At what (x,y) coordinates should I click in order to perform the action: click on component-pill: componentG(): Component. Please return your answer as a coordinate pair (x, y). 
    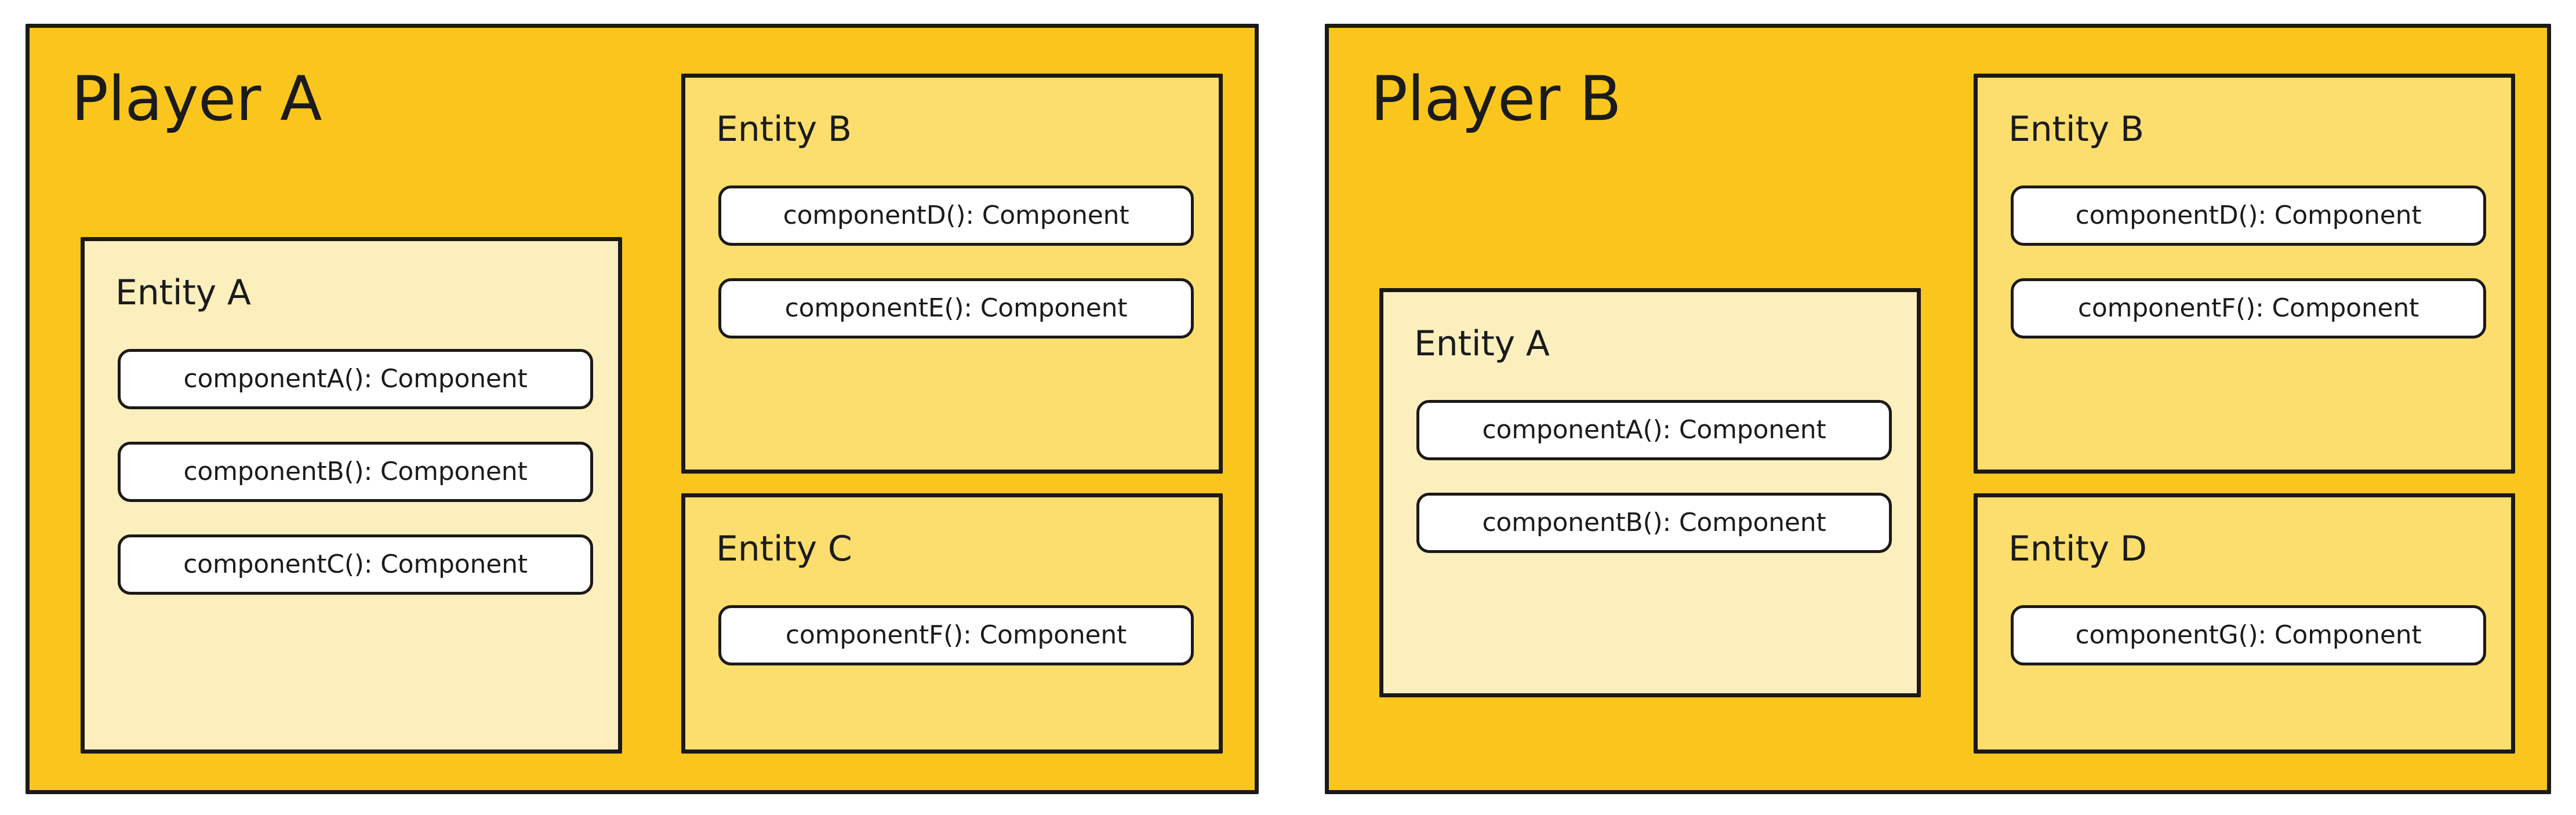
    Looking at the image, I should click on (2248, 635).